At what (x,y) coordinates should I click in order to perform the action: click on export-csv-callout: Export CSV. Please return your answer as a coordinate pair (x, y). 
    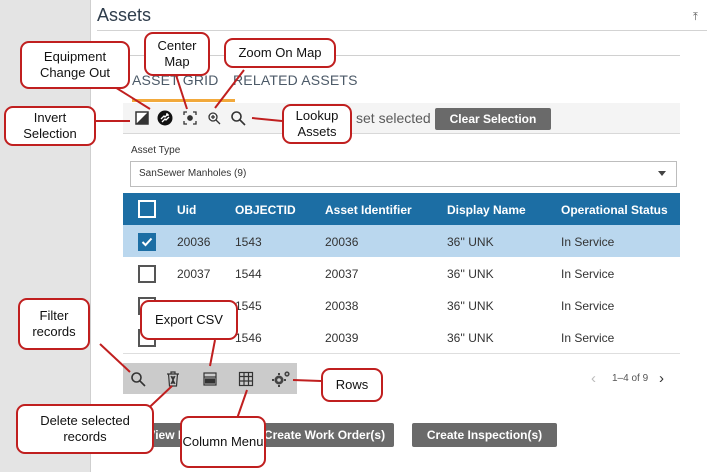
    Looking at the image, I should click on (189, 320).